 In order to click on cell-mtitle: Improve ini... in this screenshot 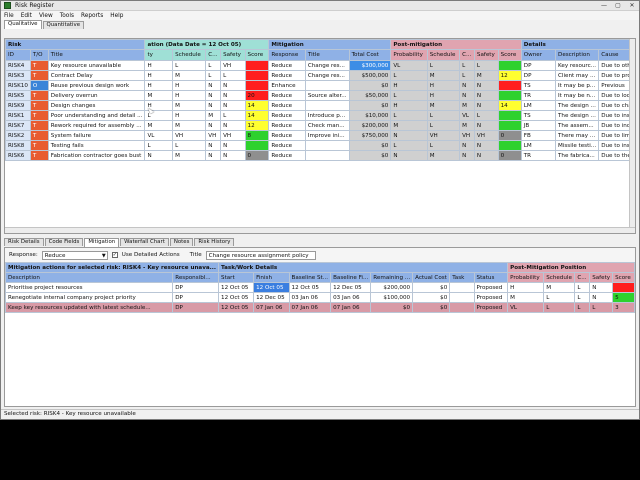, I will do `click(327, 135)`.